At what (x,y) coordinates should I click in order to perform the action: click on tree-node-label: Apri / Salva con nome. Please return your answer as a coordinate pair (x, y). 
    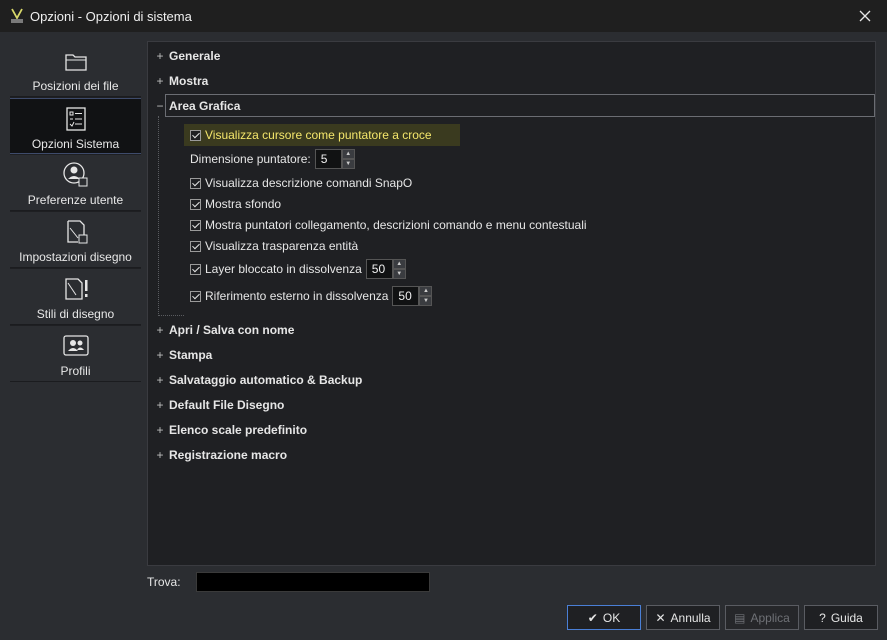
    Looking at the image, I should click on (231, 330).